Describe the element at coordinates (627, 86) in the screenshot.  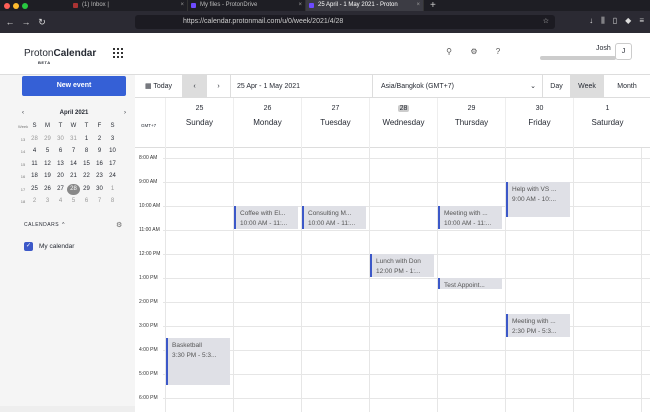
I see `view-month-button: Month` at that location.